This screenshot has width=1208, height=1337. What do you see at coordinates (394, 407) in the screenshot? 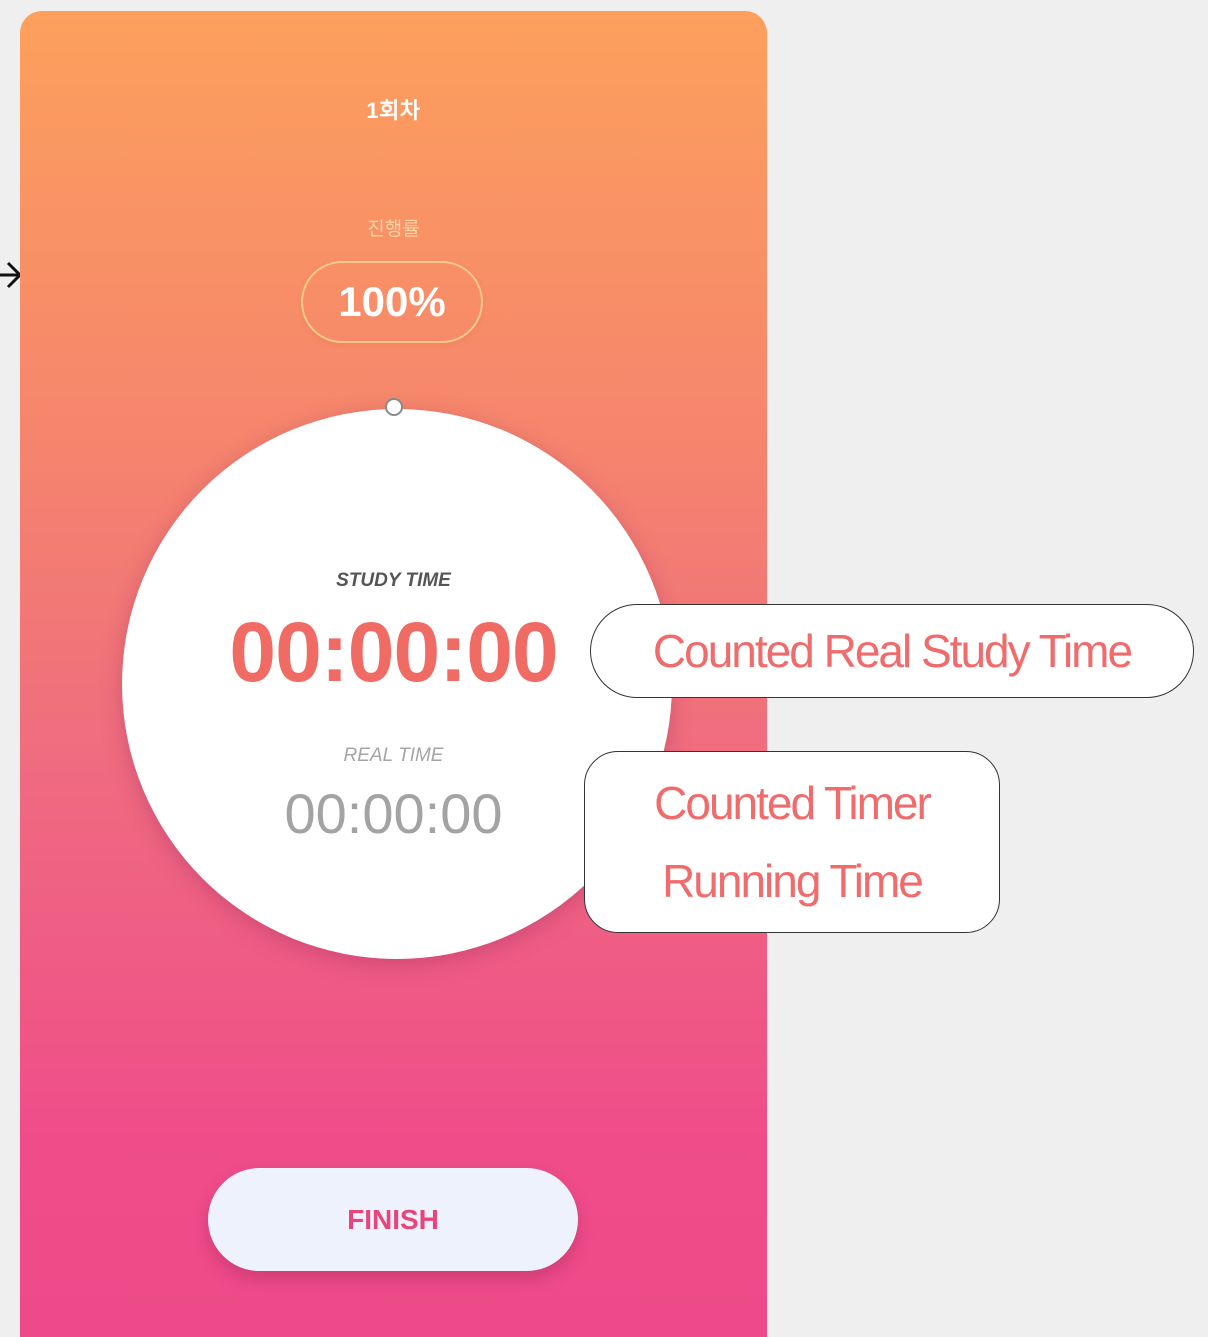
I see `dial-progress-knob` at bounding box center [394, 407].